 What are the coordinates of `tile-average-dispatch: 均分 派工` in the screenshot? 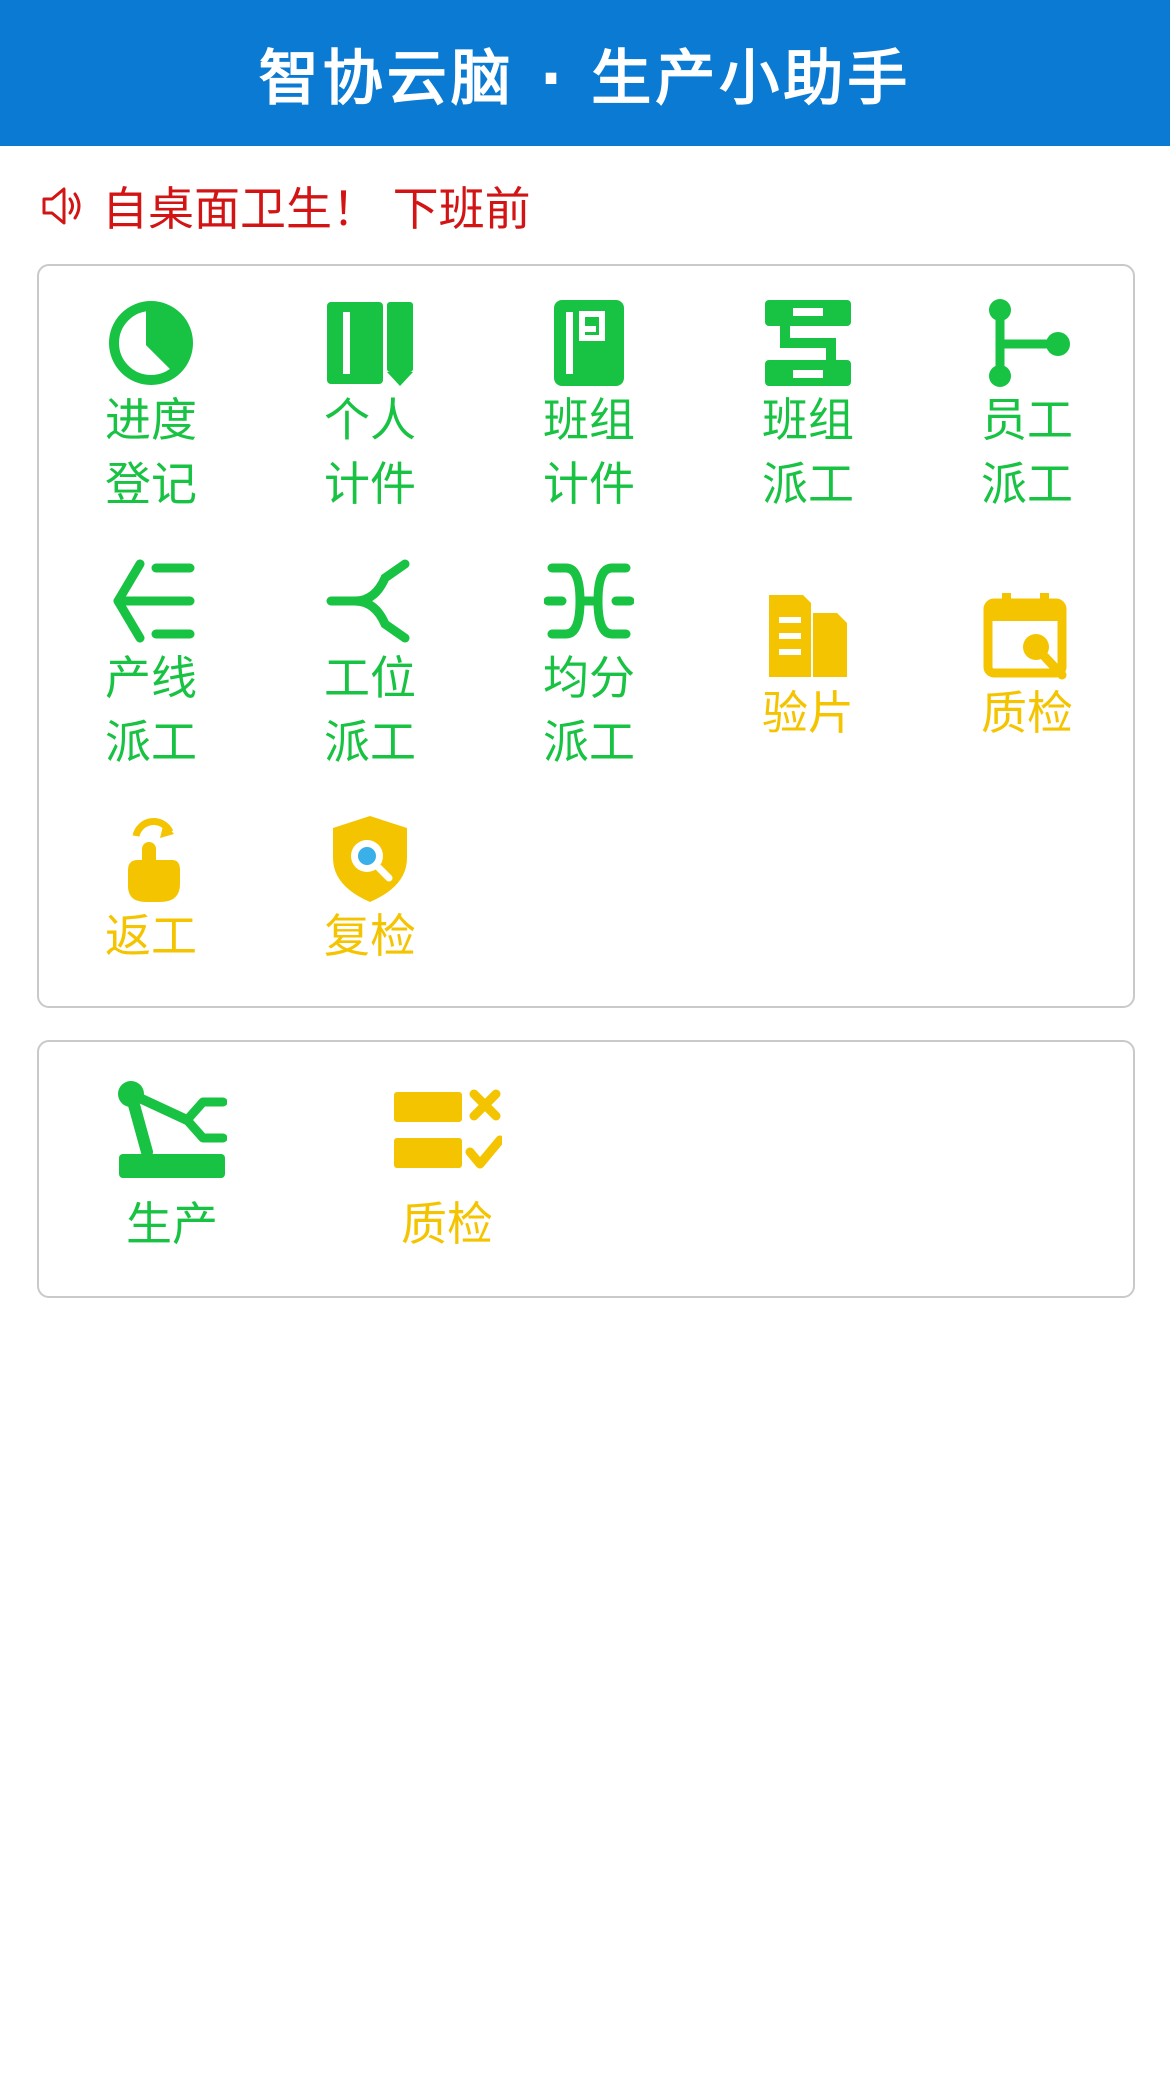 It's located at (589, 665).